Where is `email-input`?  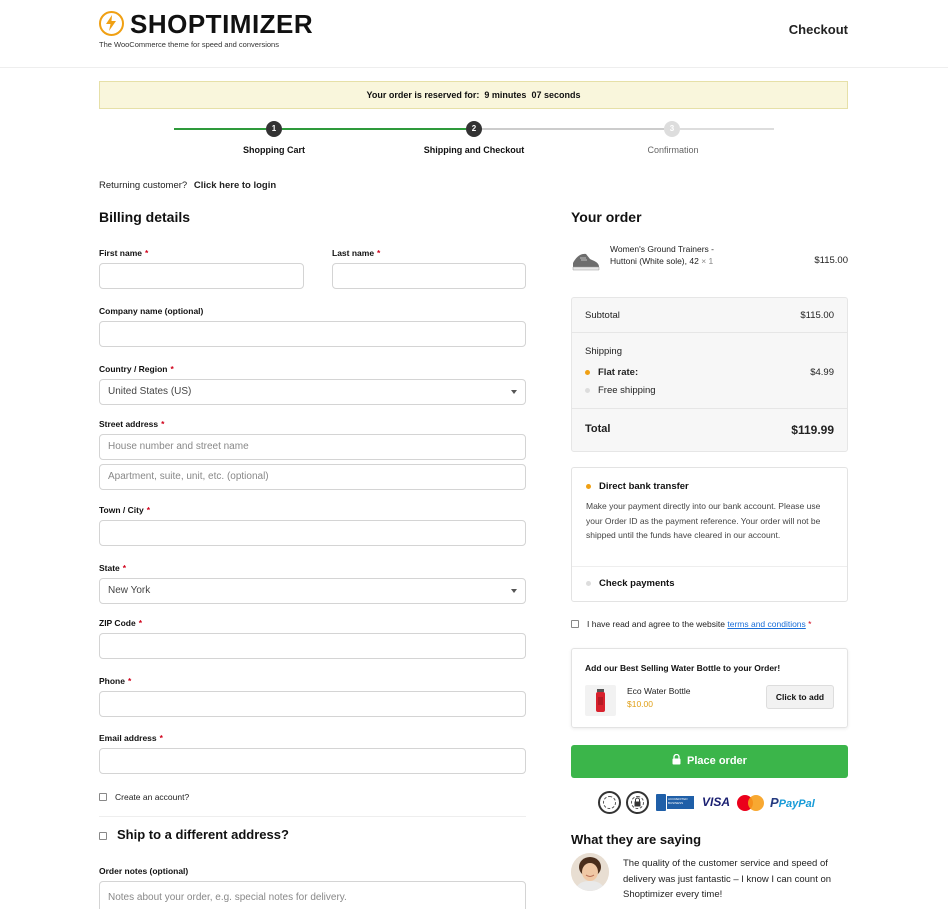
email-input is located at coordinates (312, 761).